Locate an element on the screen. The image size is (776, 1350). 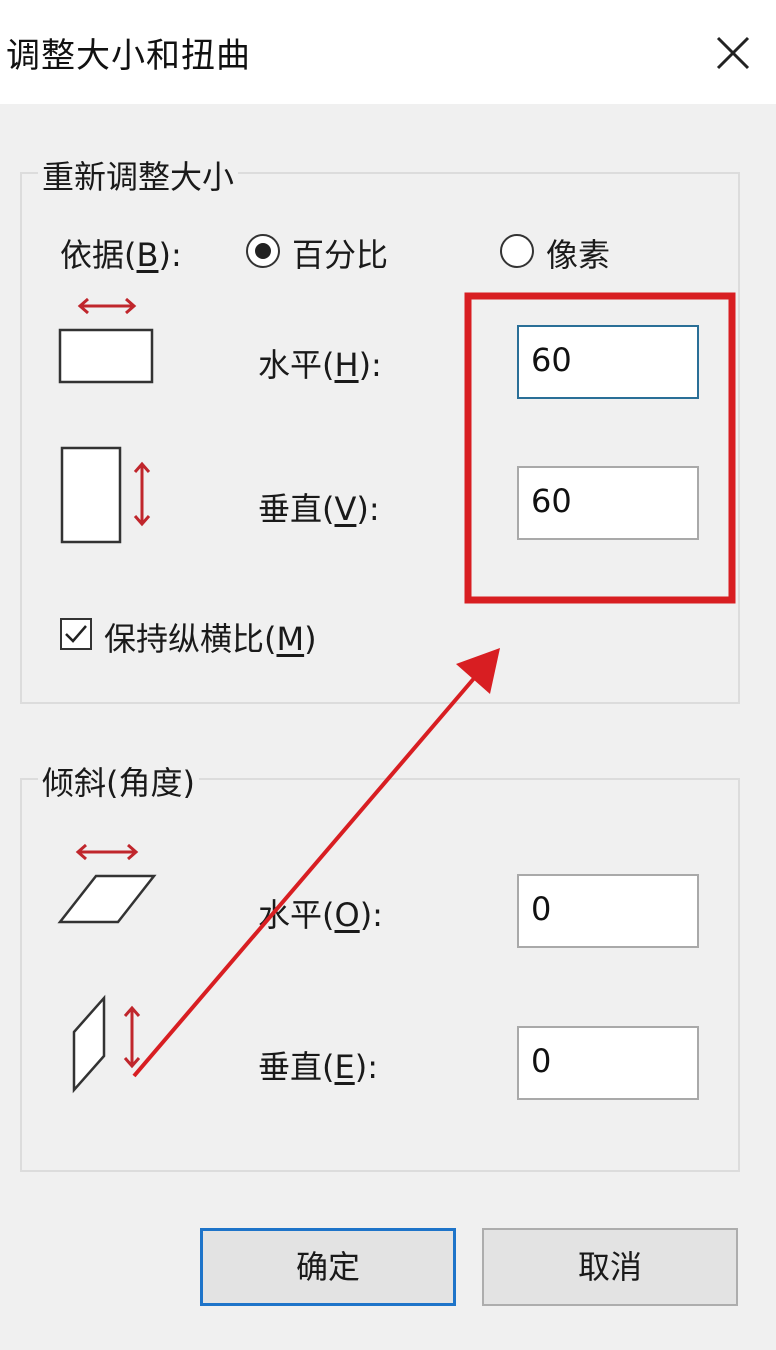
resize-horizontal-input: 60 is located at coordinates (608, 362).